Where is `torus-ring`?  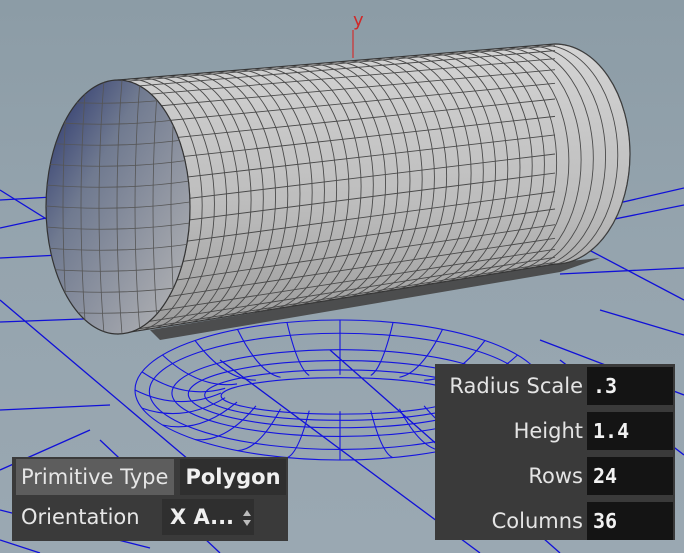
torus-ring is located at coordinates (340, 396).